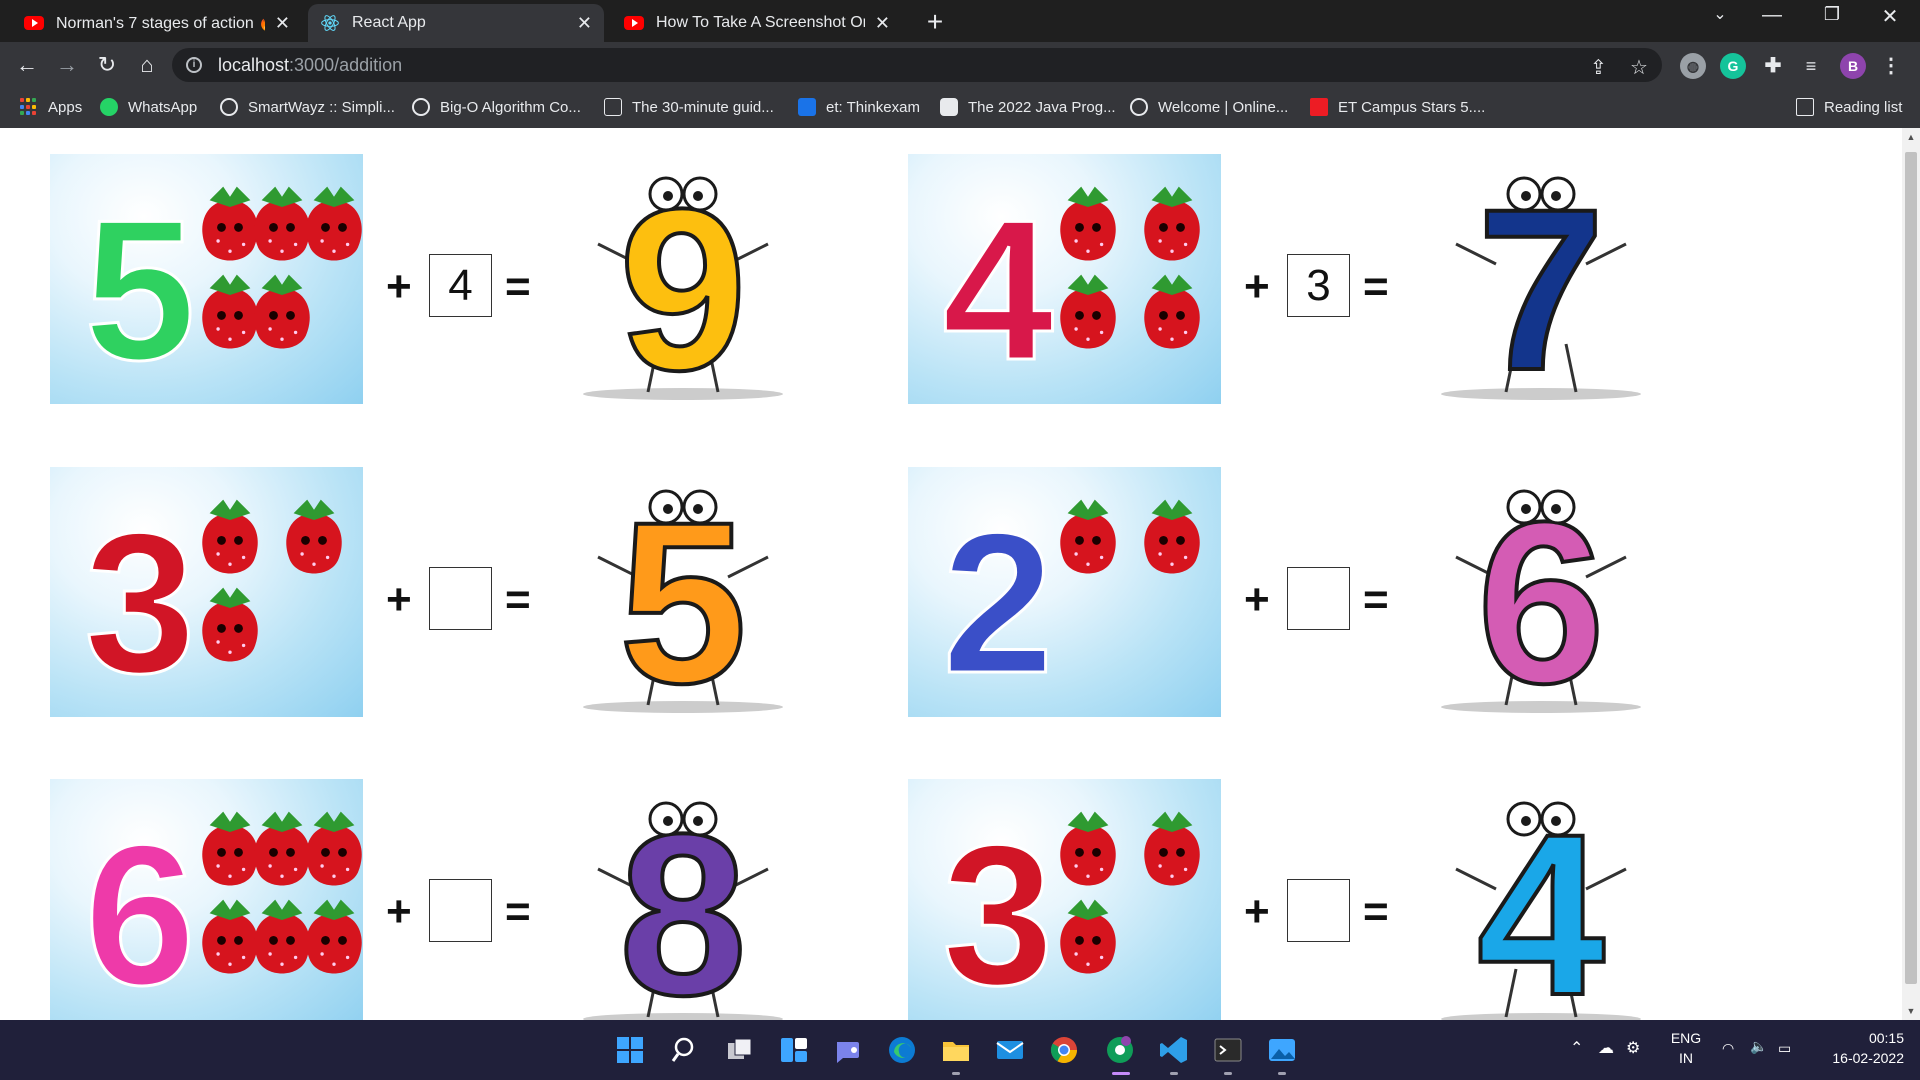 The height and width of the screenshot is (1080, 1920). What do you see at coordinates (794, 1050) in the screenshot?
I see `widgets-icon` at bounding box center [794, 1050].